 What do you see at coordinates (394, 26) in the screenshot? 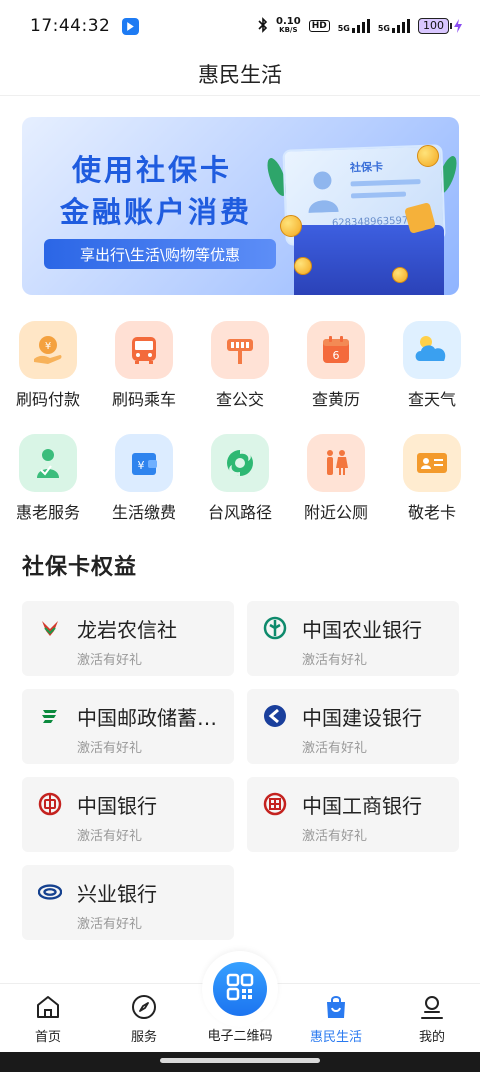
I see `signal-2-icon: 5G` at bounding box center [394, 26].